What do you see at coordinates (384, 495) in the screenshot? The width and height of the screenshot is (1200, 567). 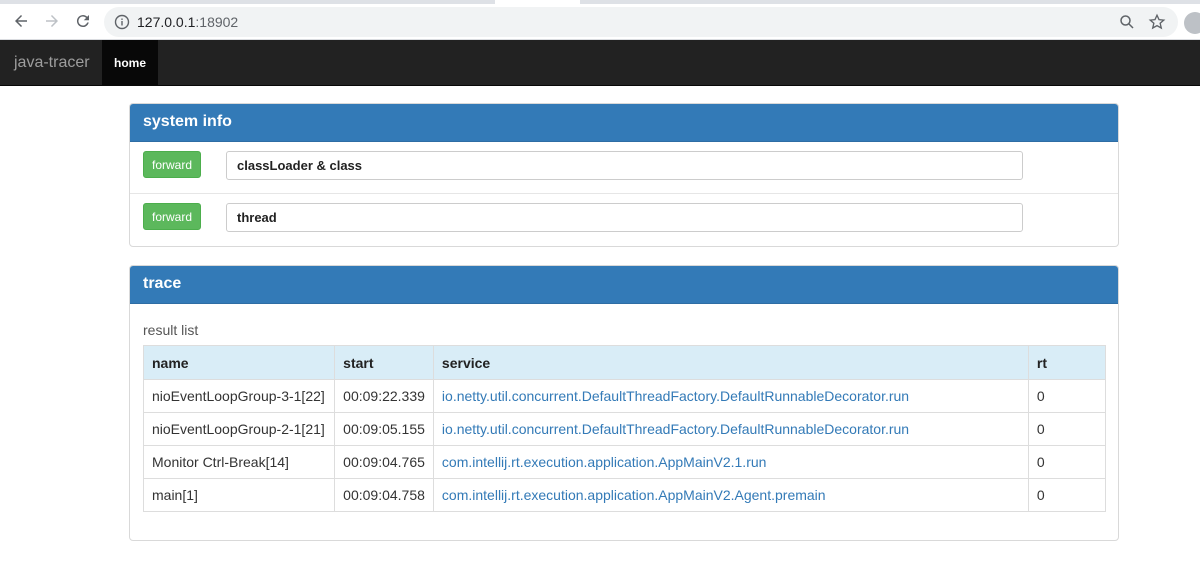 I see `start-time-cell: 00:09:04.758` at bounding box center [384, 495].